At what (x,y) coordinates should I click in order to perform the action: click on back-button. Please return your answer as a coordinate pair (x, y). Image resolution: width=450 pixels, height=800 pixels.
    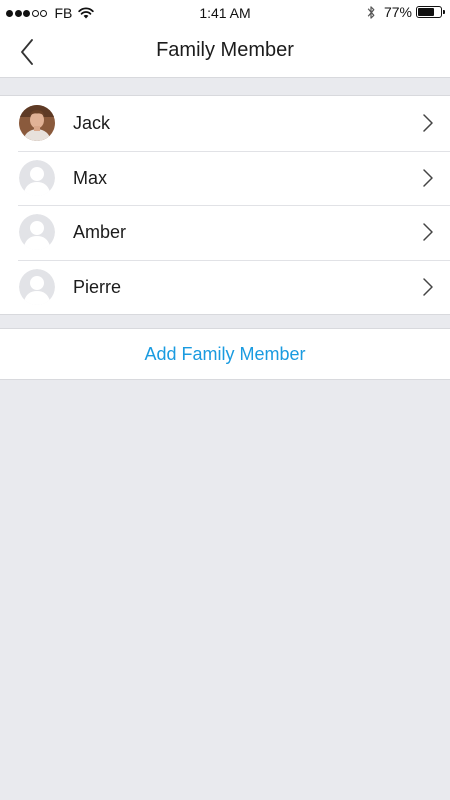
    Looking at the image, I should click on (27, 52).